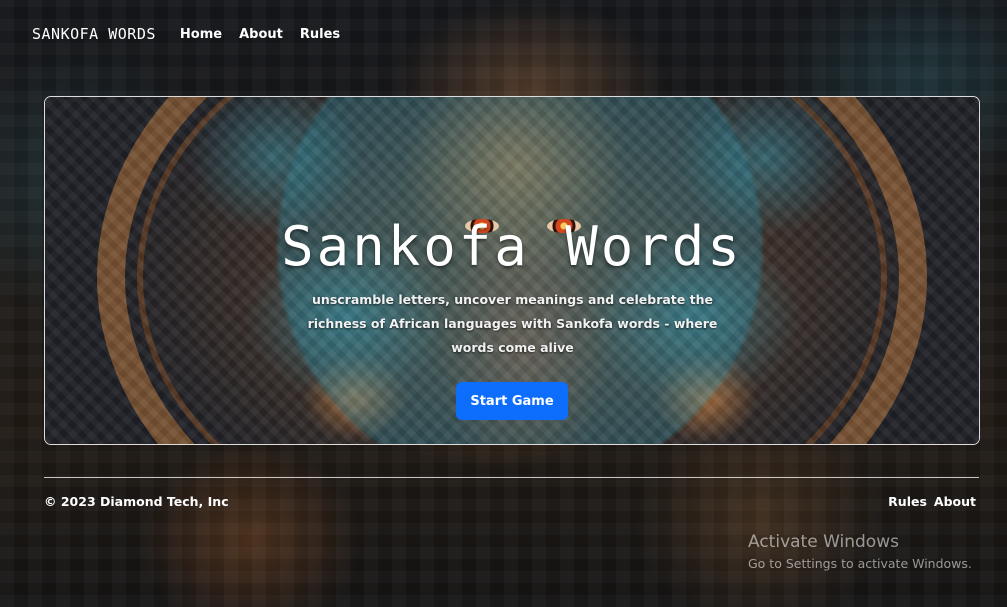  What do you see at coordinates (907, 501) in the screenshot?
I see `footer-link-rules: Rules` at bounding box center [907, 501].